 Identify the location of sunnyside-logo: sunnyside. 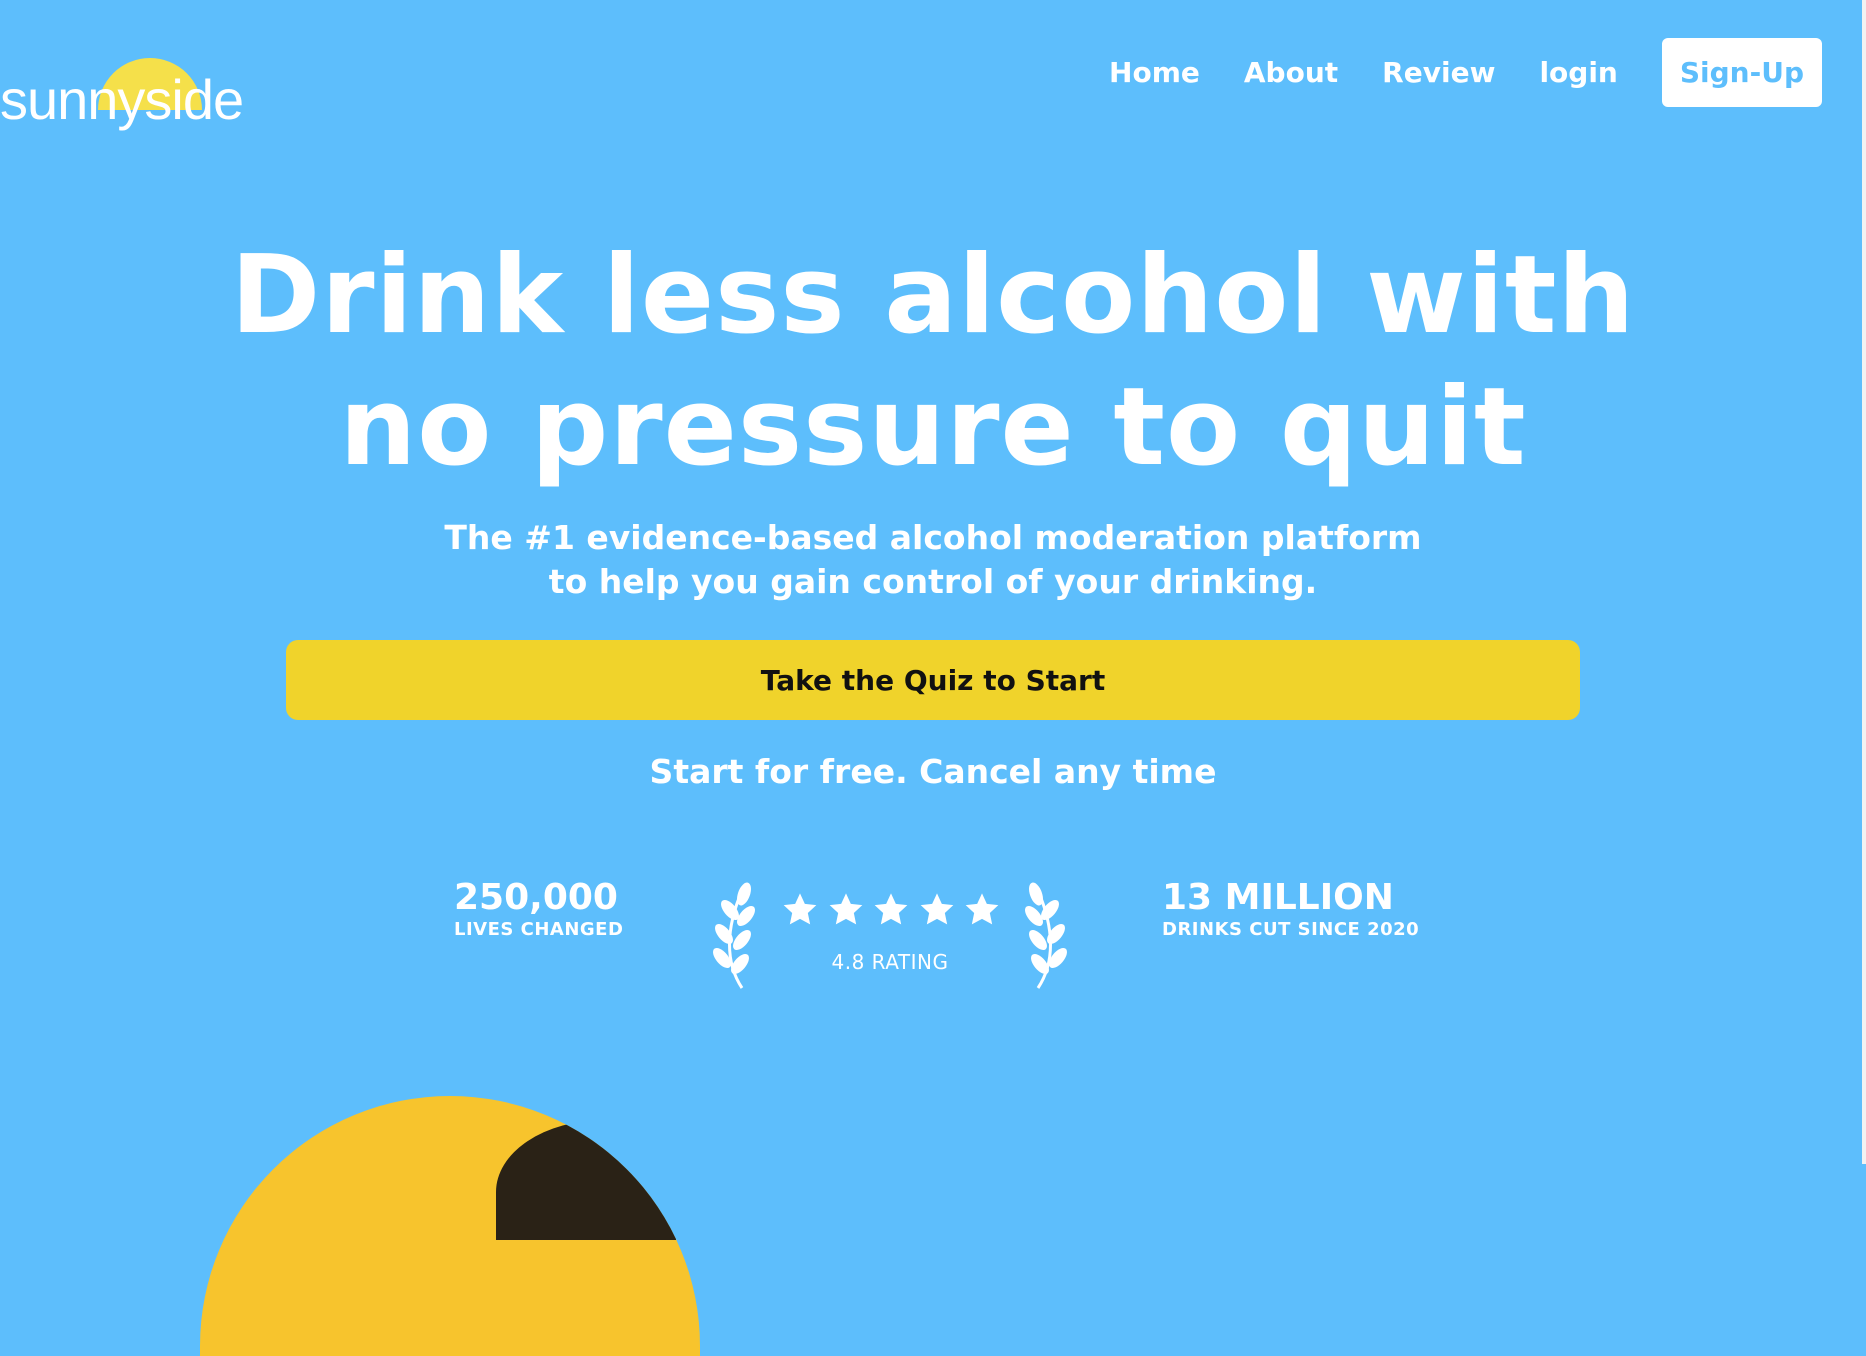
(125, 95).